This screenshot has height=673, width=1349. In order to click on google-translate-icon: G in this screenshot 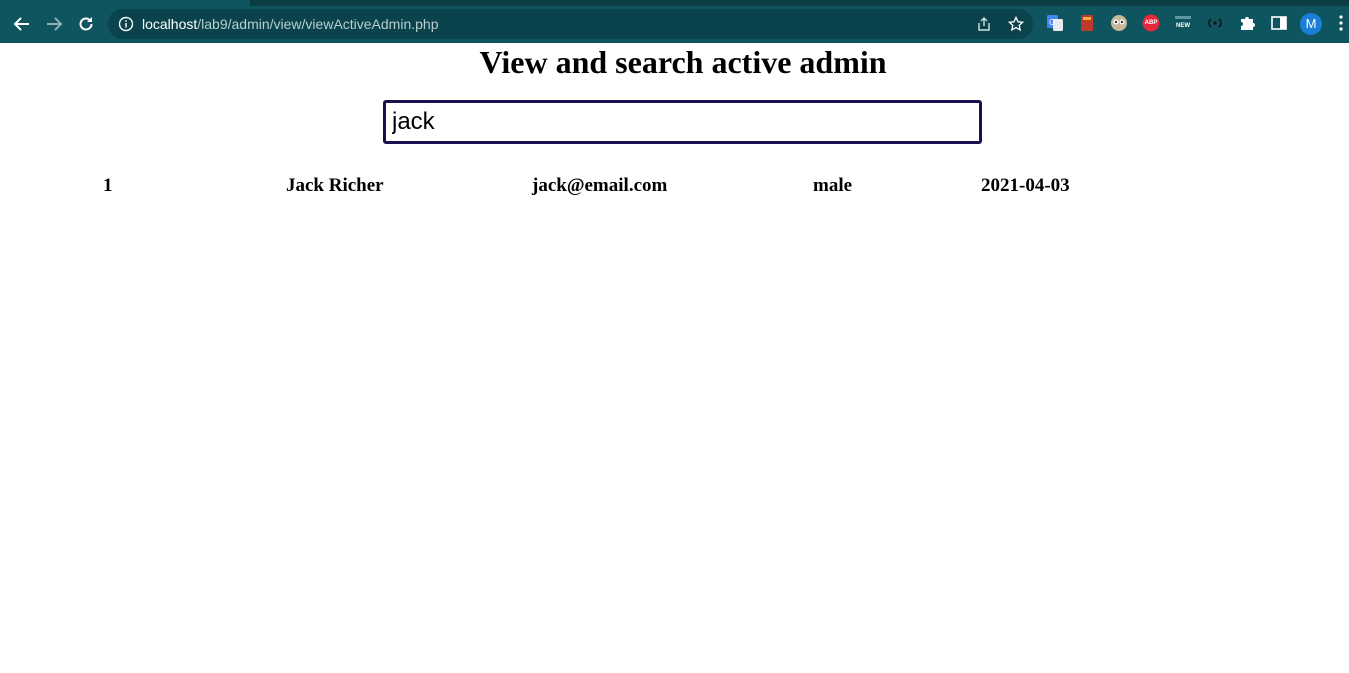, I will do `click(1055, 23)`.